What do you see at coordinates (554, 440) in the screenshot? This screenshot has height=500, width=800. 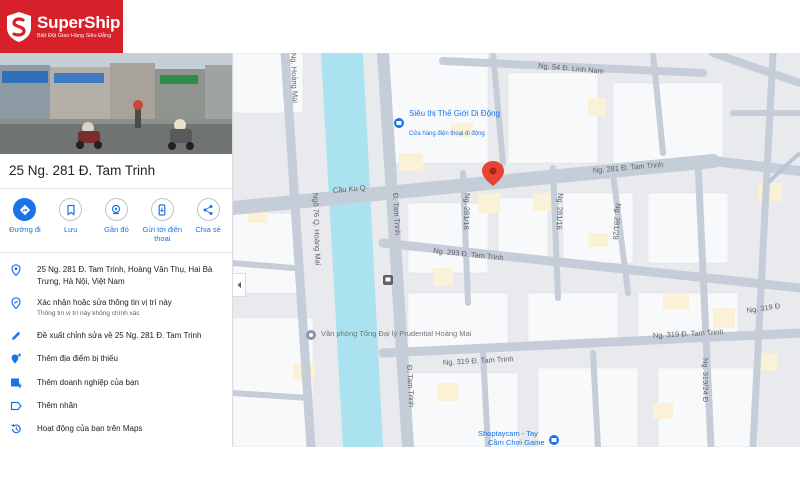 I see `shoptay-marker` at bounding box center [554, 440].